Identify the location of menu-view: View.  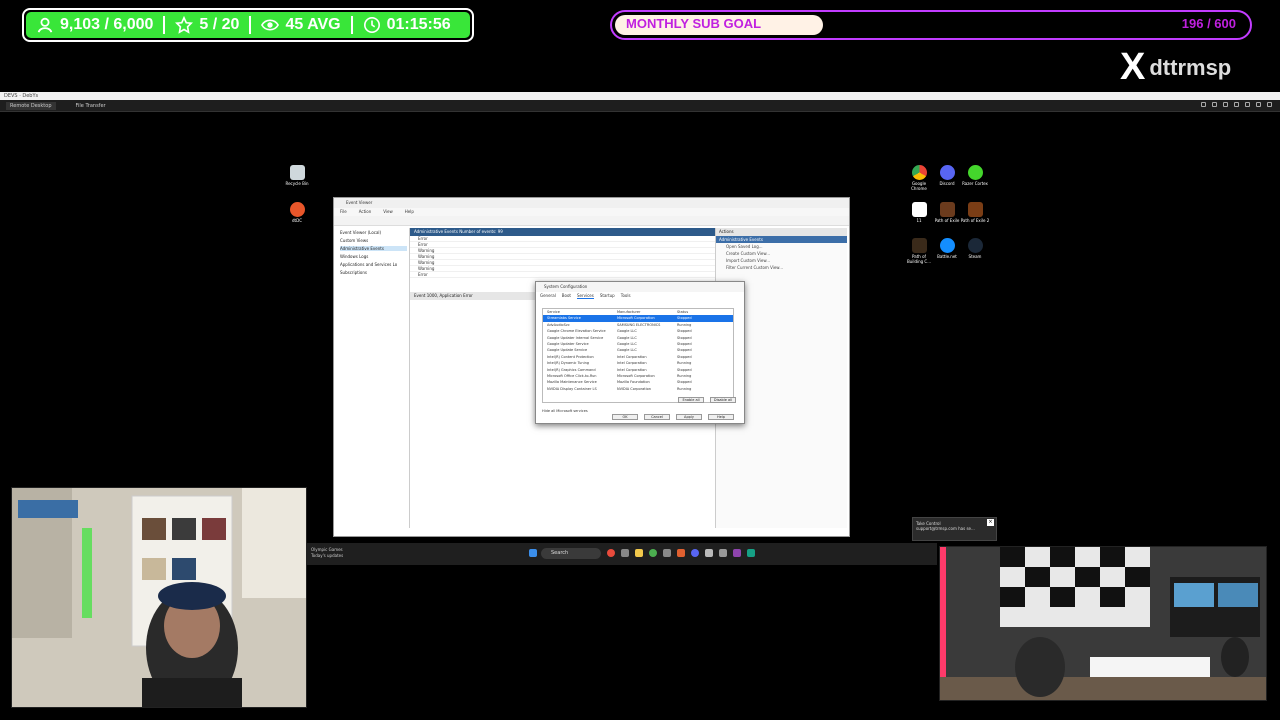
(388, 212).